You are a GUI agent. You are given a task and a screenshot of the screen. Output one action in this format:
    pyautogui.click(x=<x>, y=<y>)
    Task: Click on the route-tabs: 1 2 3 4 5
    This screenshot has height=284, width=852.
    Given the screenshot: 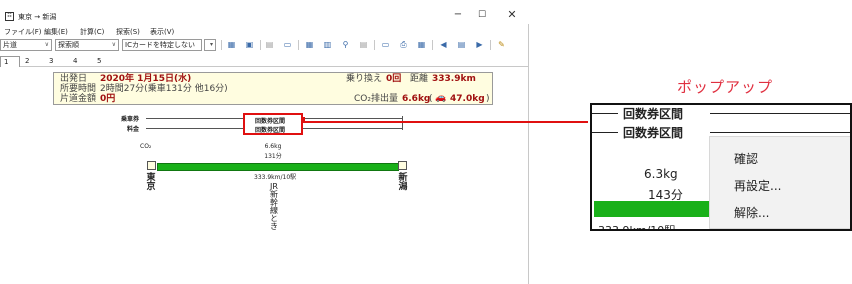 What is the action you would take?
    pyautogui.click(x=264, y=61)
    